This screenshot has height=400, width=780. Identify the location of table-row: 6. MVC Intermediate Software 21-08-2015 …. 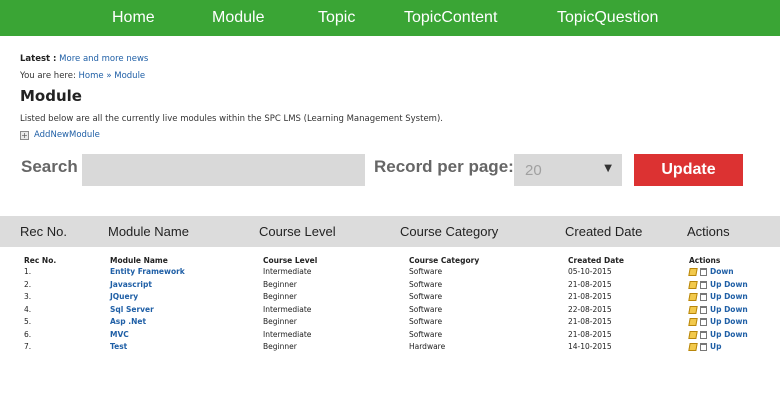
(390, 335).